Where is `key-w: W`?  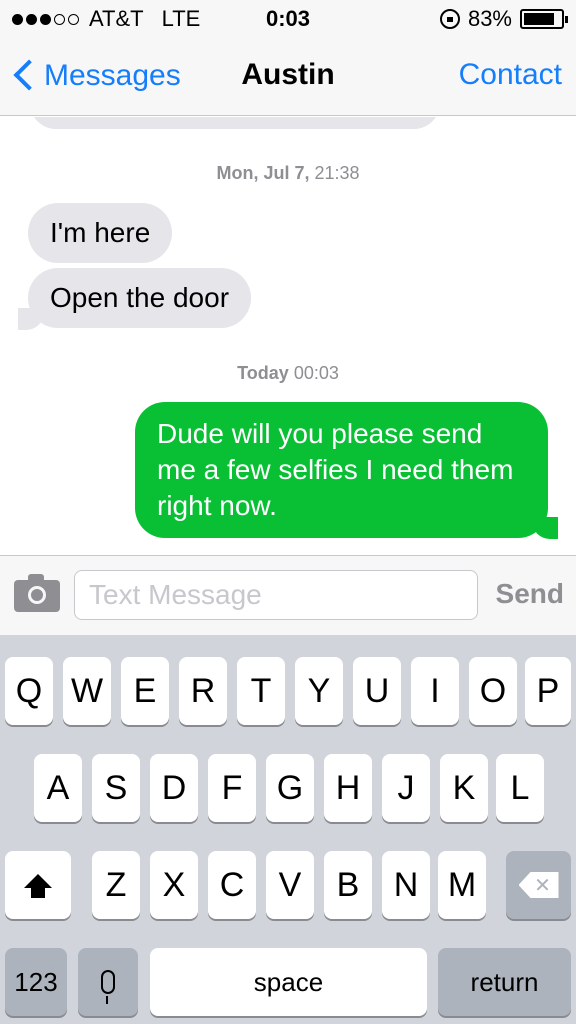 key-w: W is located at coordinates (87, 691).